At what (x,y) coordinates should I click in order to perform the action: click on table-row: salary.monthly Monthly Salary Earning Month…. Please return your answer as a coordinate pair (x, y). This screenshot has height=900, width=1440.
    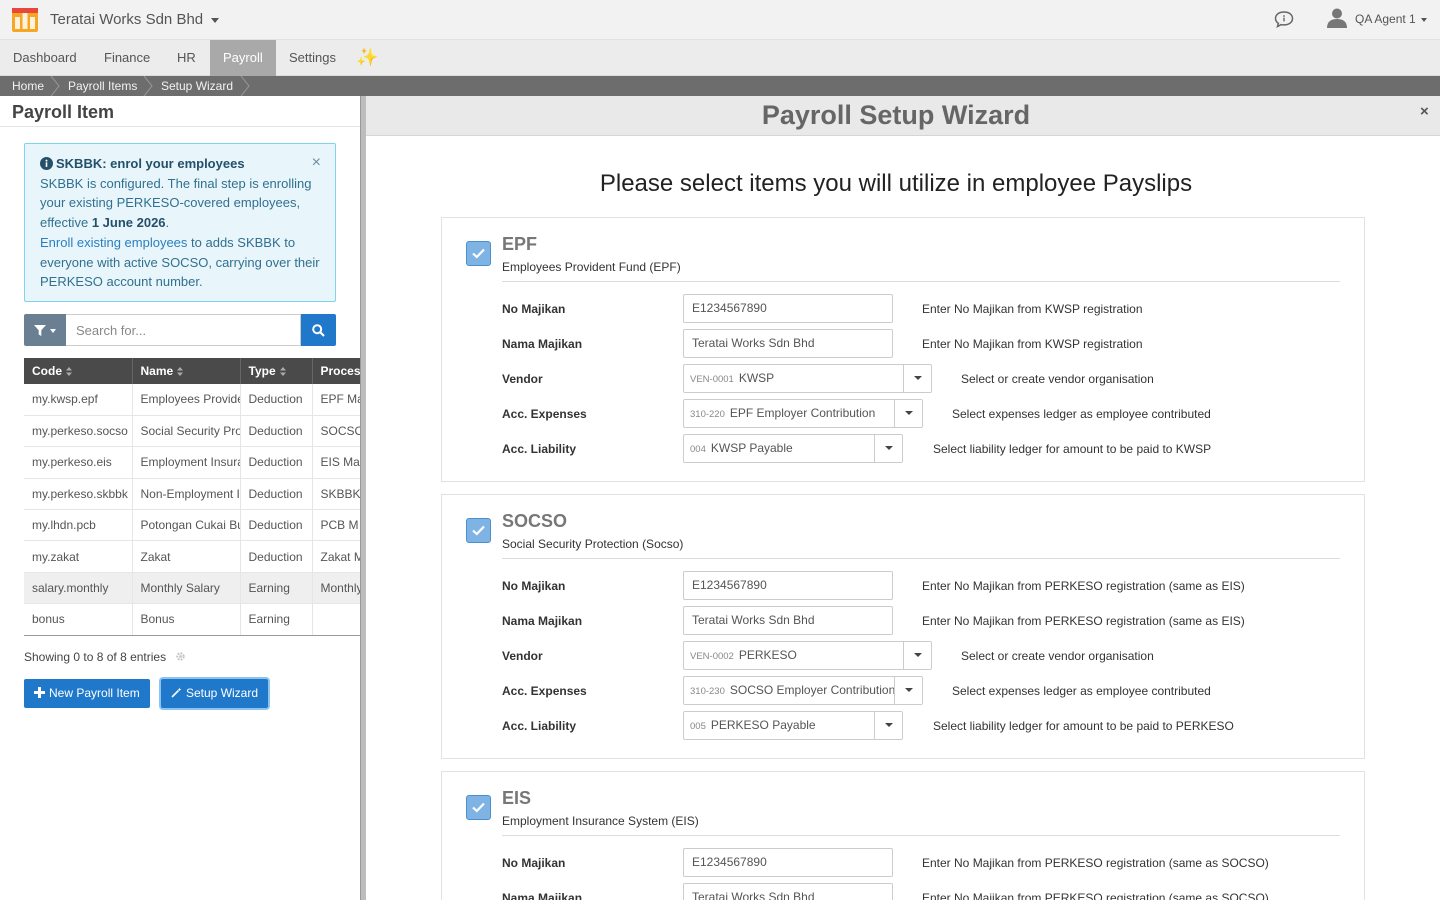
    Looking at the image, I should click on (192, 588).